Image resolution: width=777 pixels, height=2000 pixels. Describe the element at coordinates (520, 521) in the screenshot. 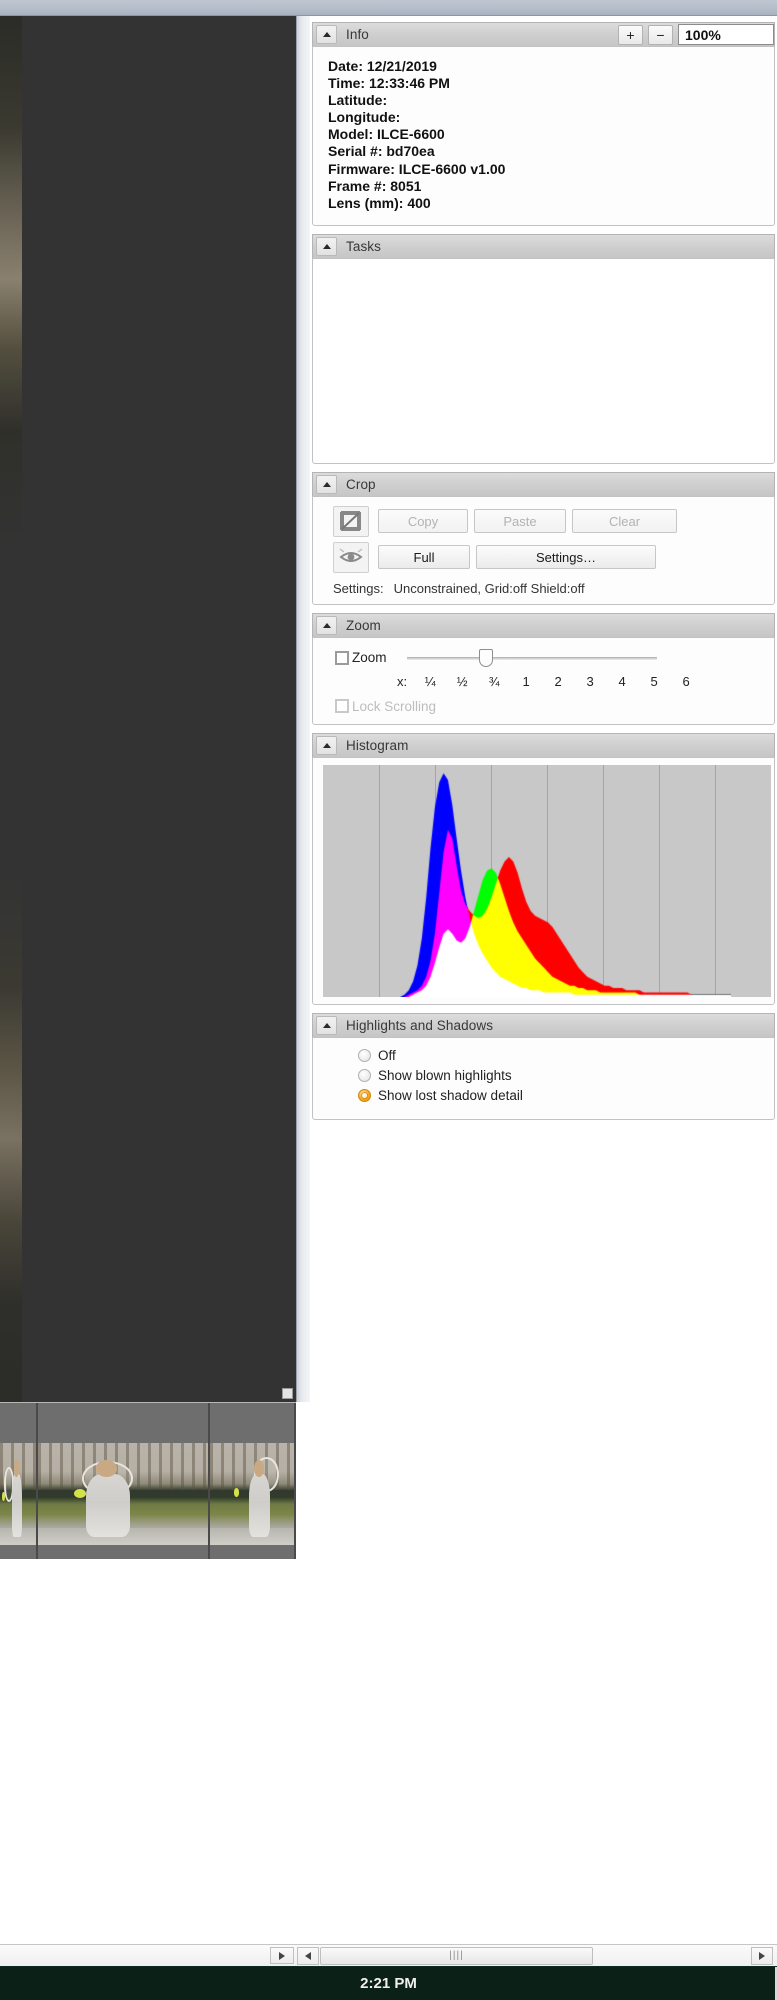

I see `crop-paste-button: Paste` at that location.